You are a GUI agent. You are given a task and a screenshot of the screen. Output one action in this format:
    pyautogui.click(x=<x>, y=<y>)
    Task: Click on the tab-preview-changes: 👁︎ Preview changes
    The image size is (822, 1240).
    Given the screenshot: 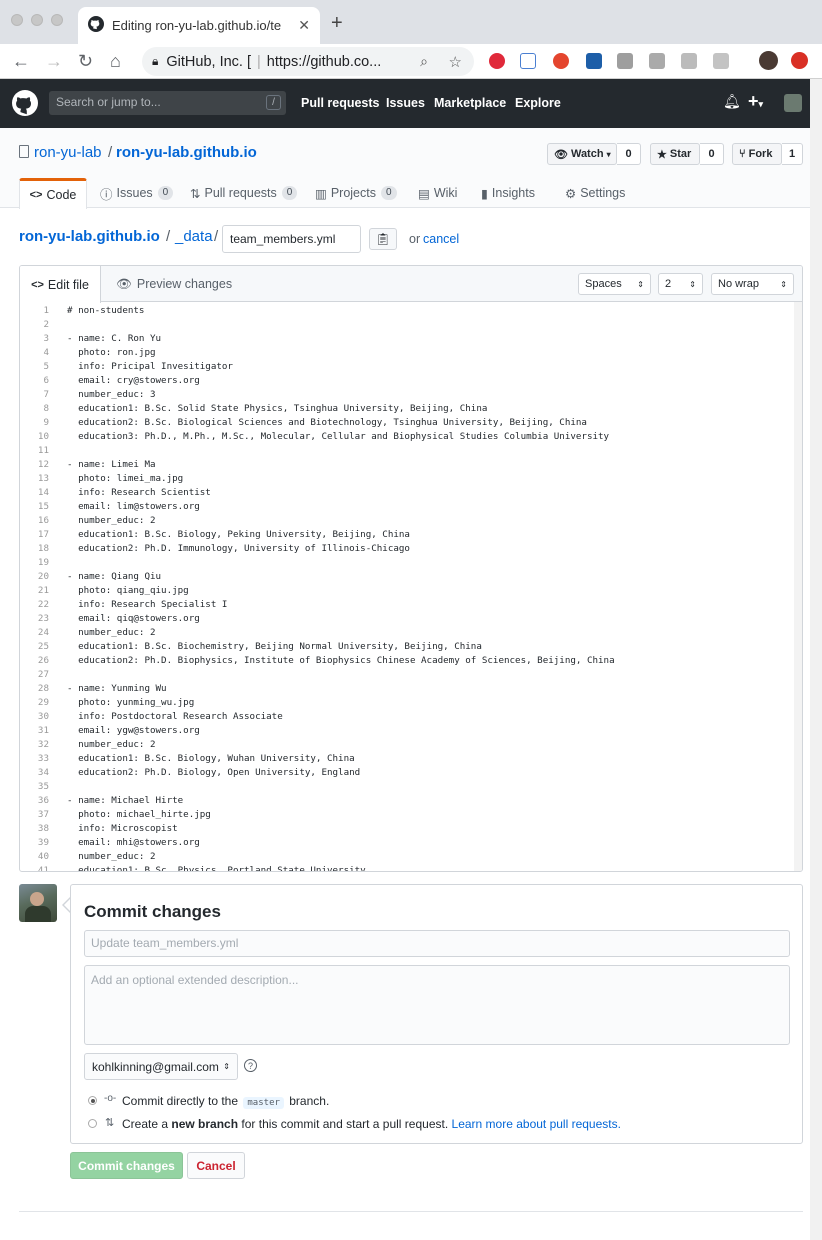 What is the action you would take?
    pyautogui.click(x=174, y=284)
    